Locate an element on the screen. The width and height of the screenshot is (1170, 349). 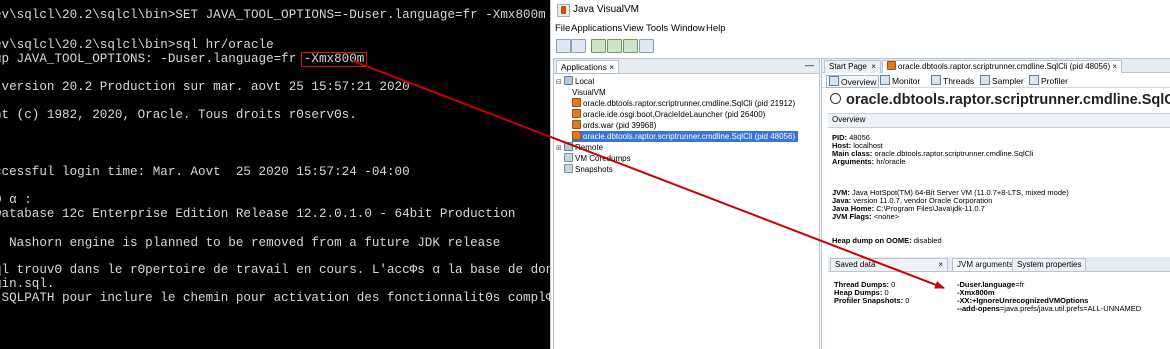
tree-item-remote: ⊞ Remote is located at coordinates (579, 147).